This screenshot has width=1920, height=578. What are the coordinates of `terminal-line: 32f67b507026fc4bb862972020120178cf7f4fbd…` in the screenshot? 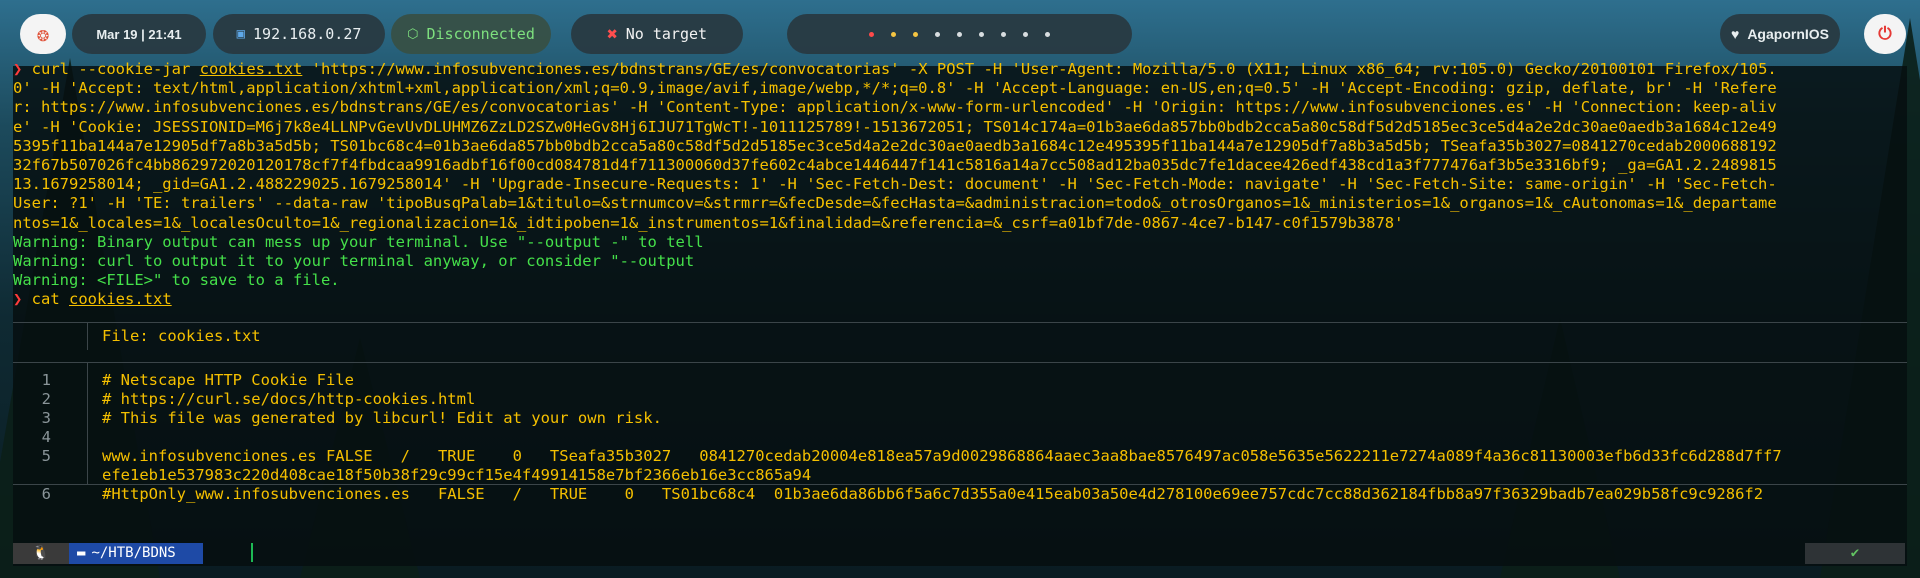 It's located at (895, 165).